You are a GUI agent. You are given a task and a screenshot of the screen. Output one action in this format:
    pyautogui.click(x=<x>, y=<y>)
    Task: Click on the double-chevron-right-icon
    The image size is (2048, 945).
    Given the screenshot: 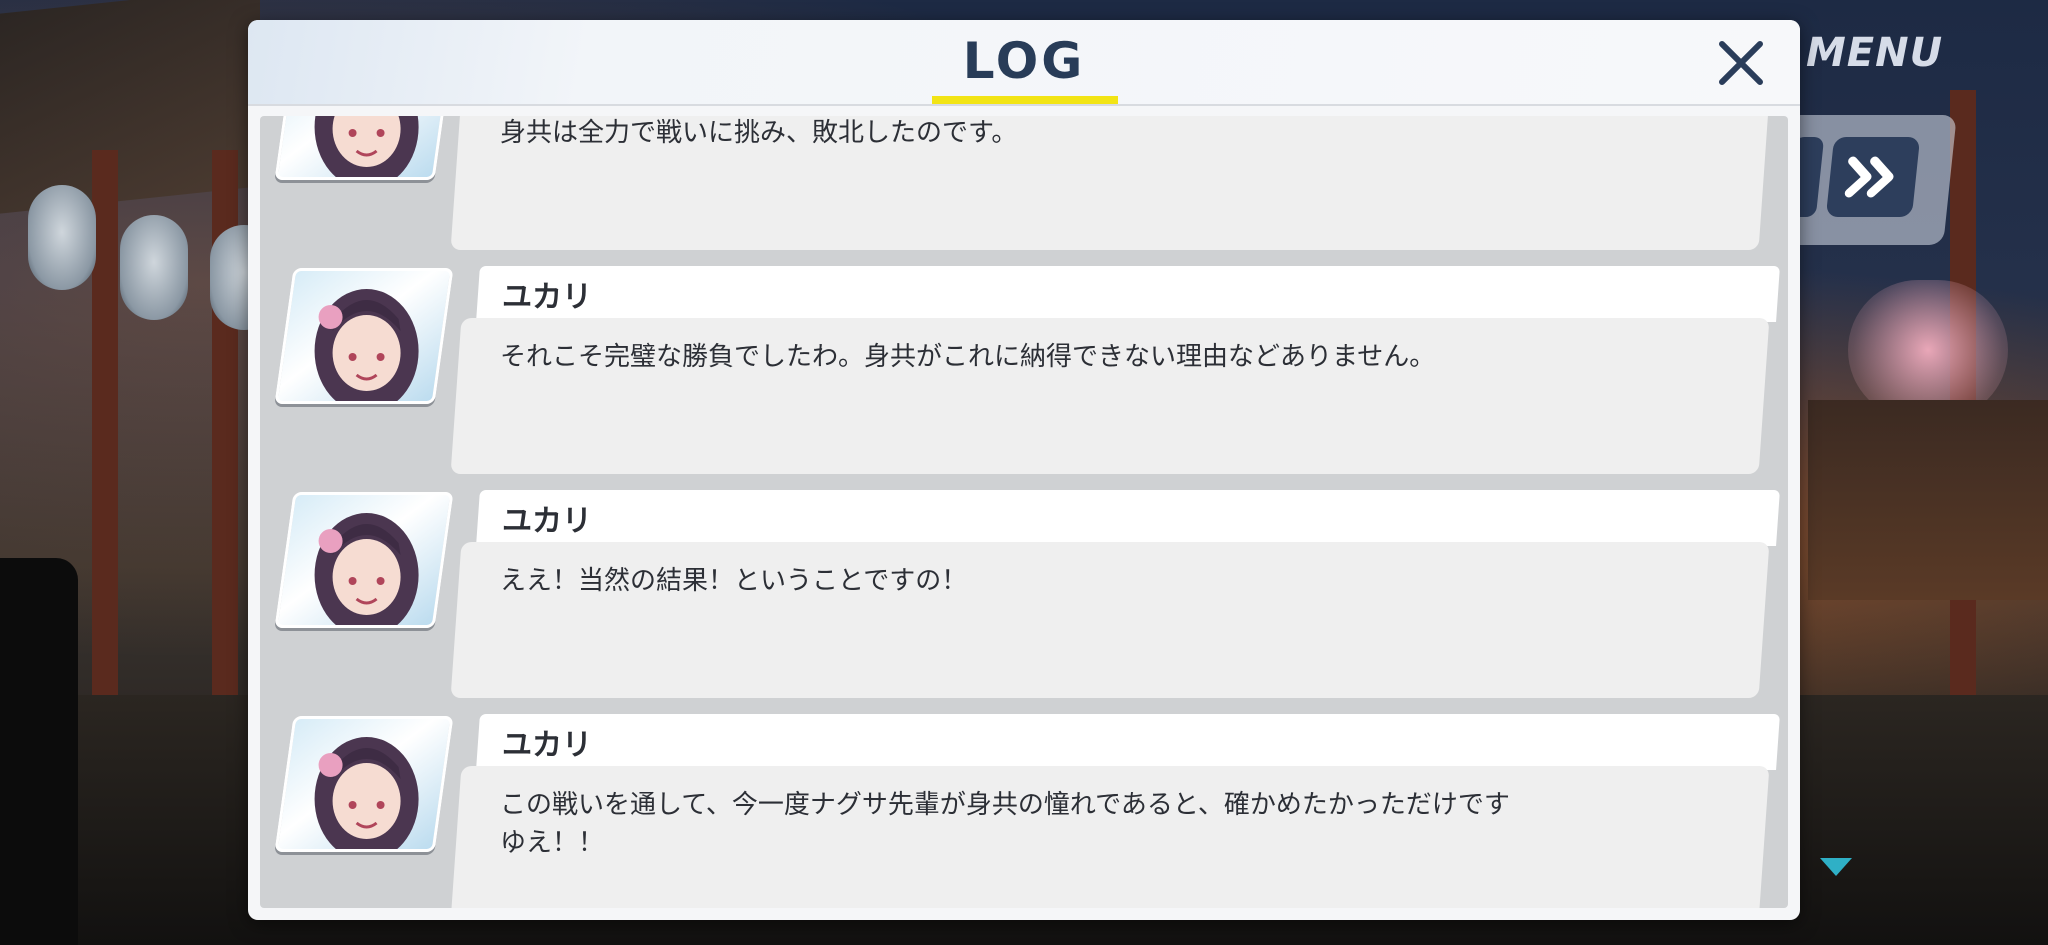 What is the action you would take?
    pyautogui.click(x=1869, y=177)
    